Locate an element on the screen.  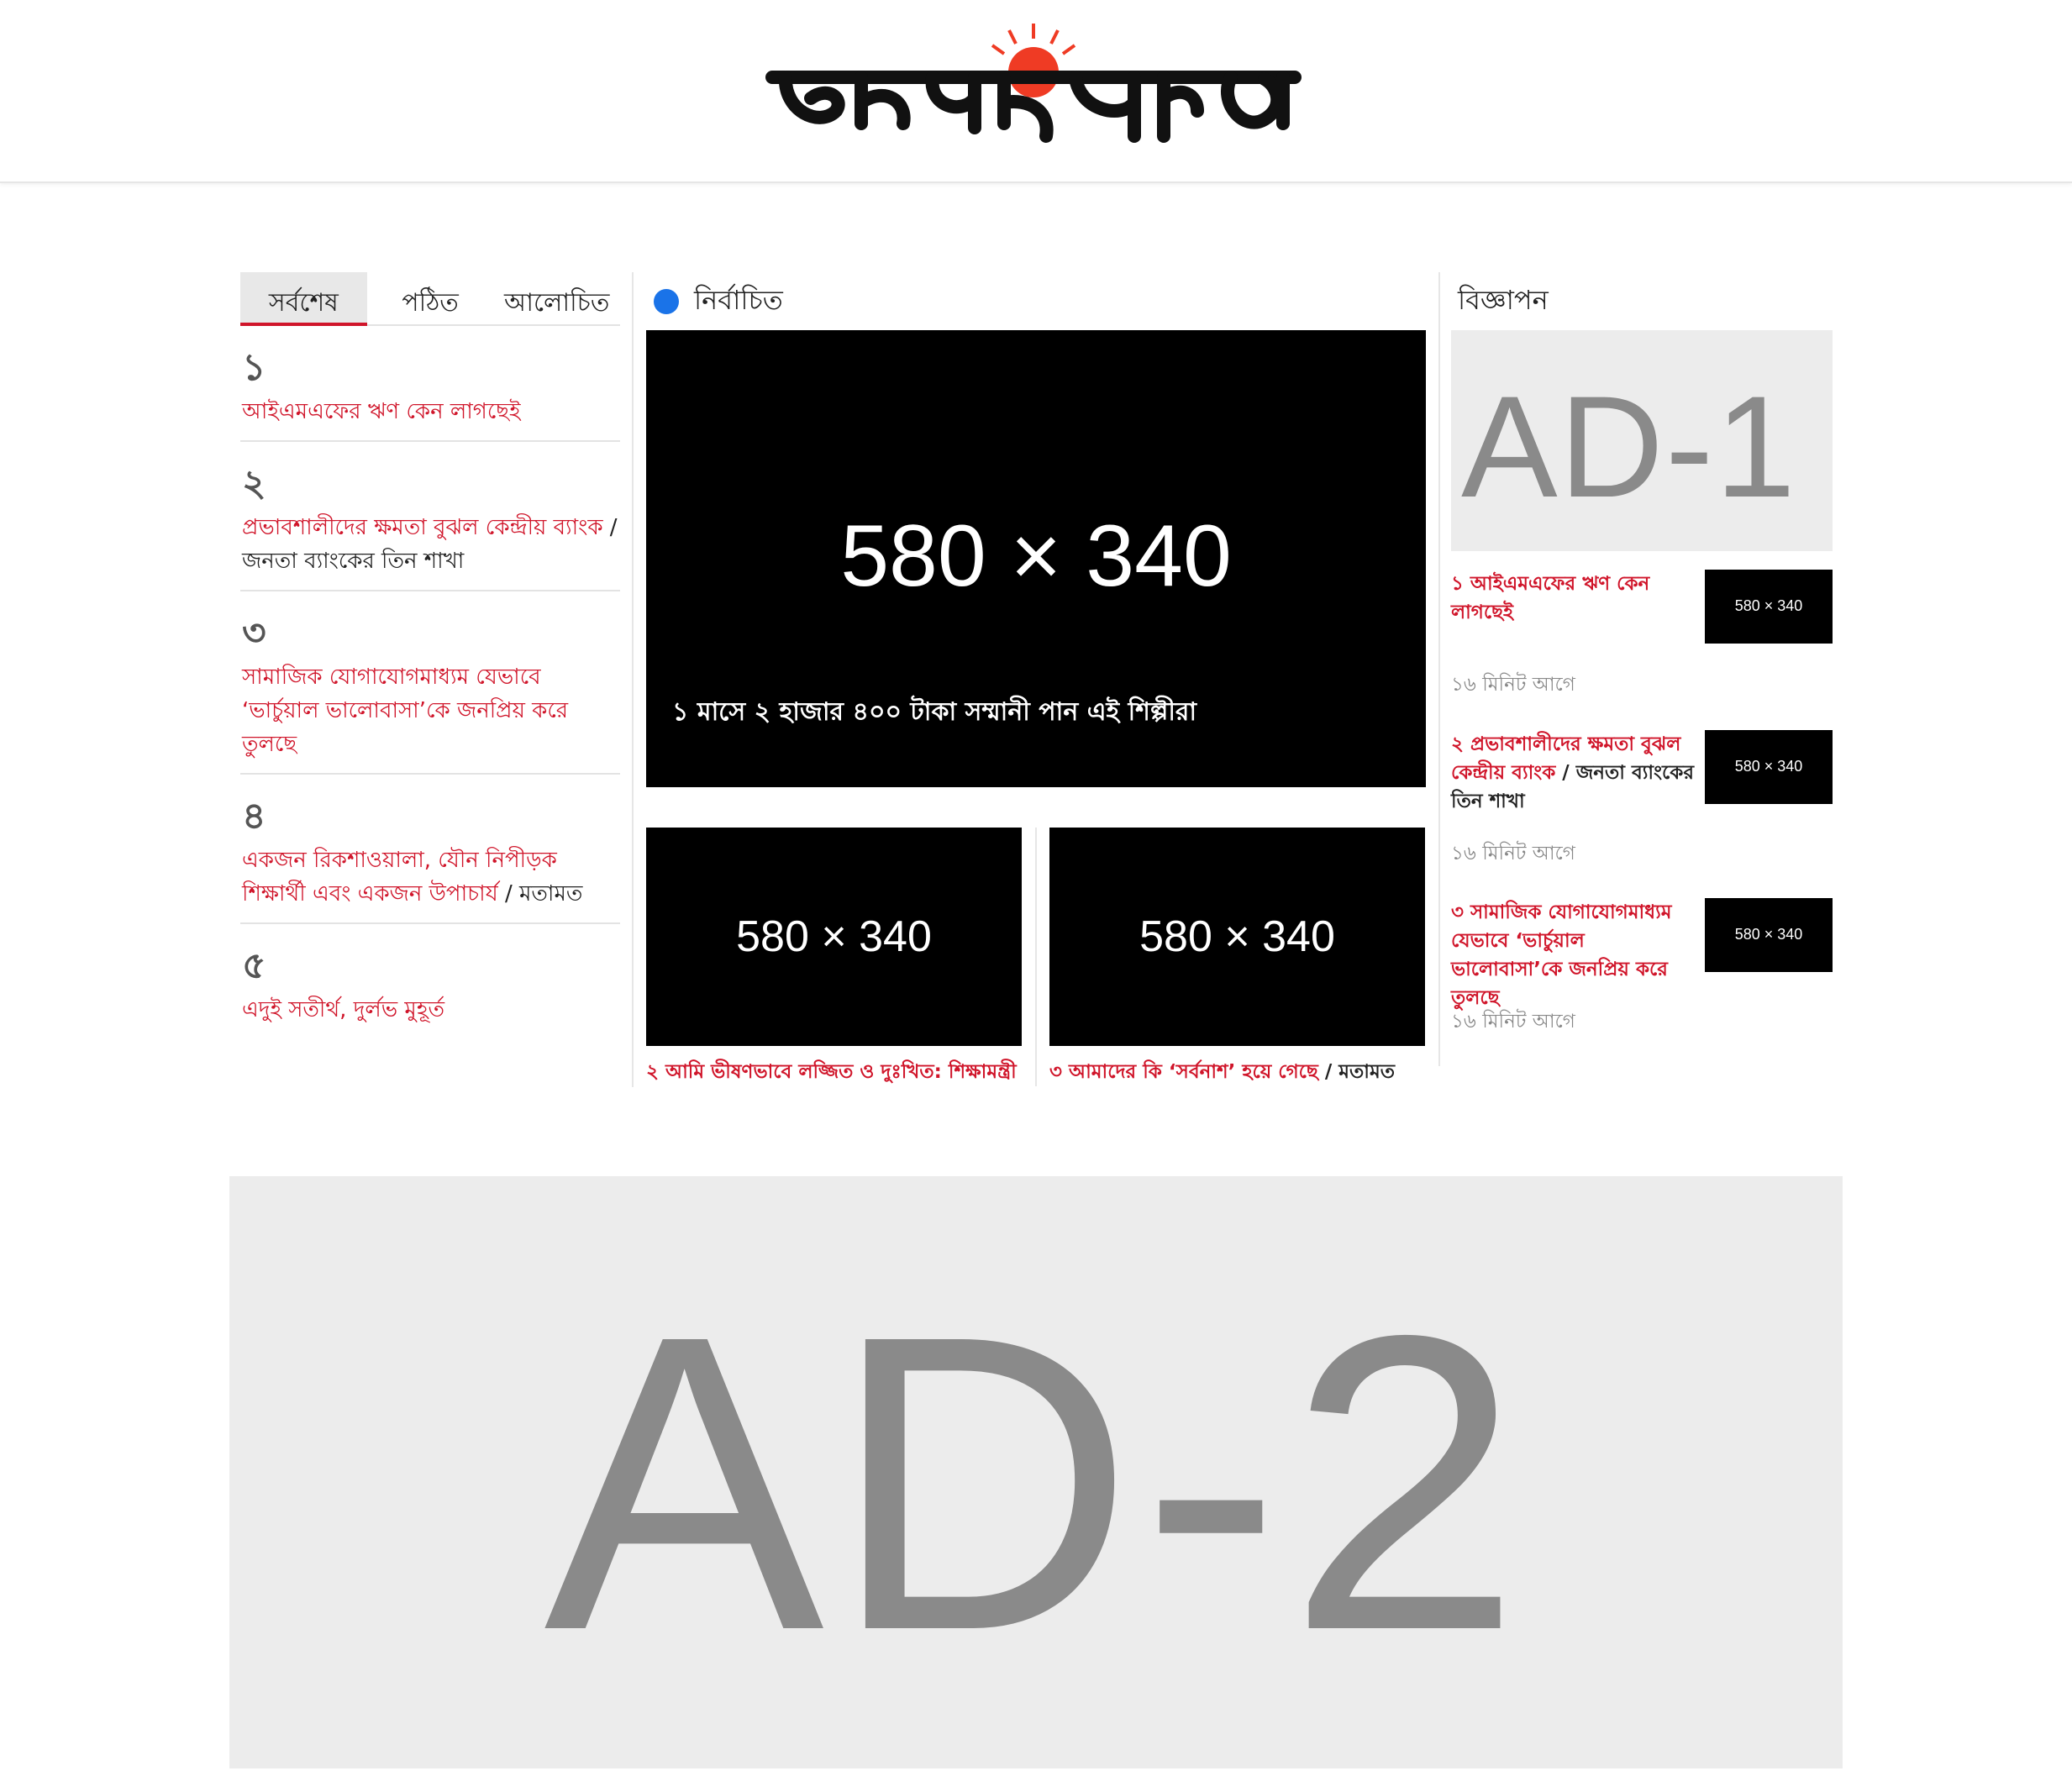
site-header is located at coordinates (1036, 91).